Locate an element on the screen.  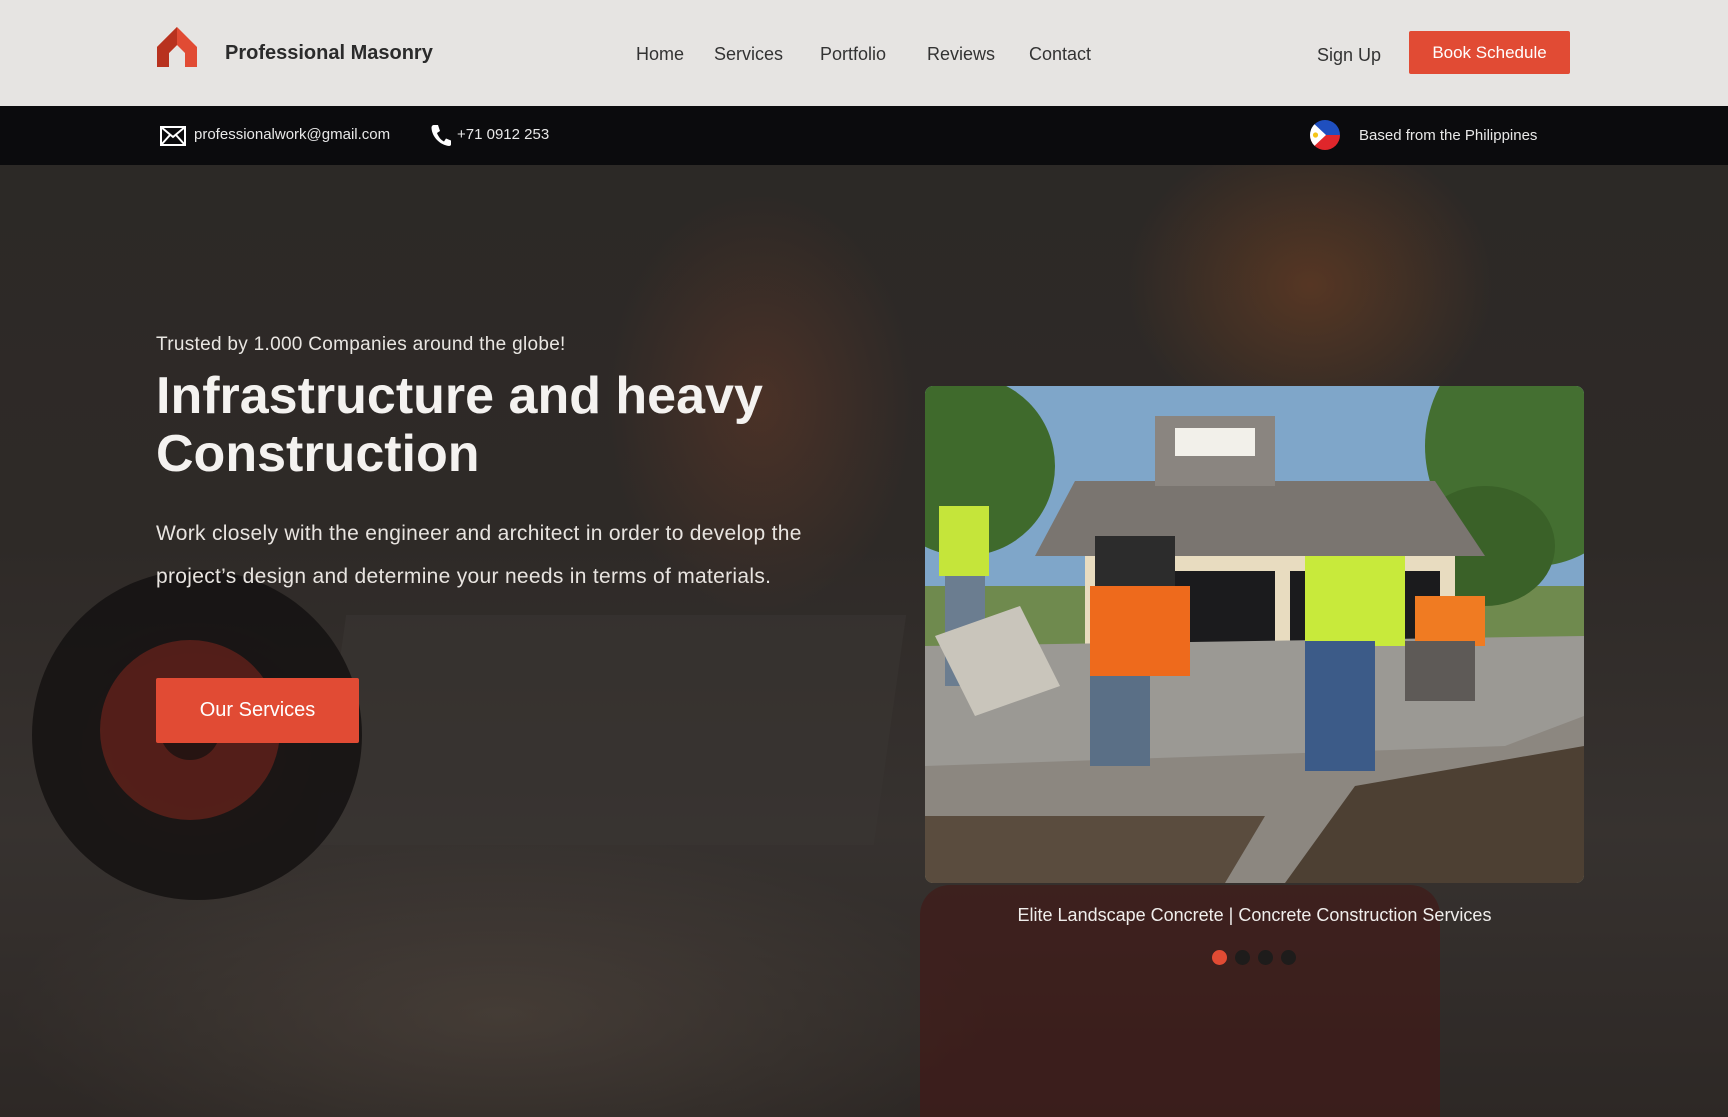
phone-icon is located at coordinates (441, 135).